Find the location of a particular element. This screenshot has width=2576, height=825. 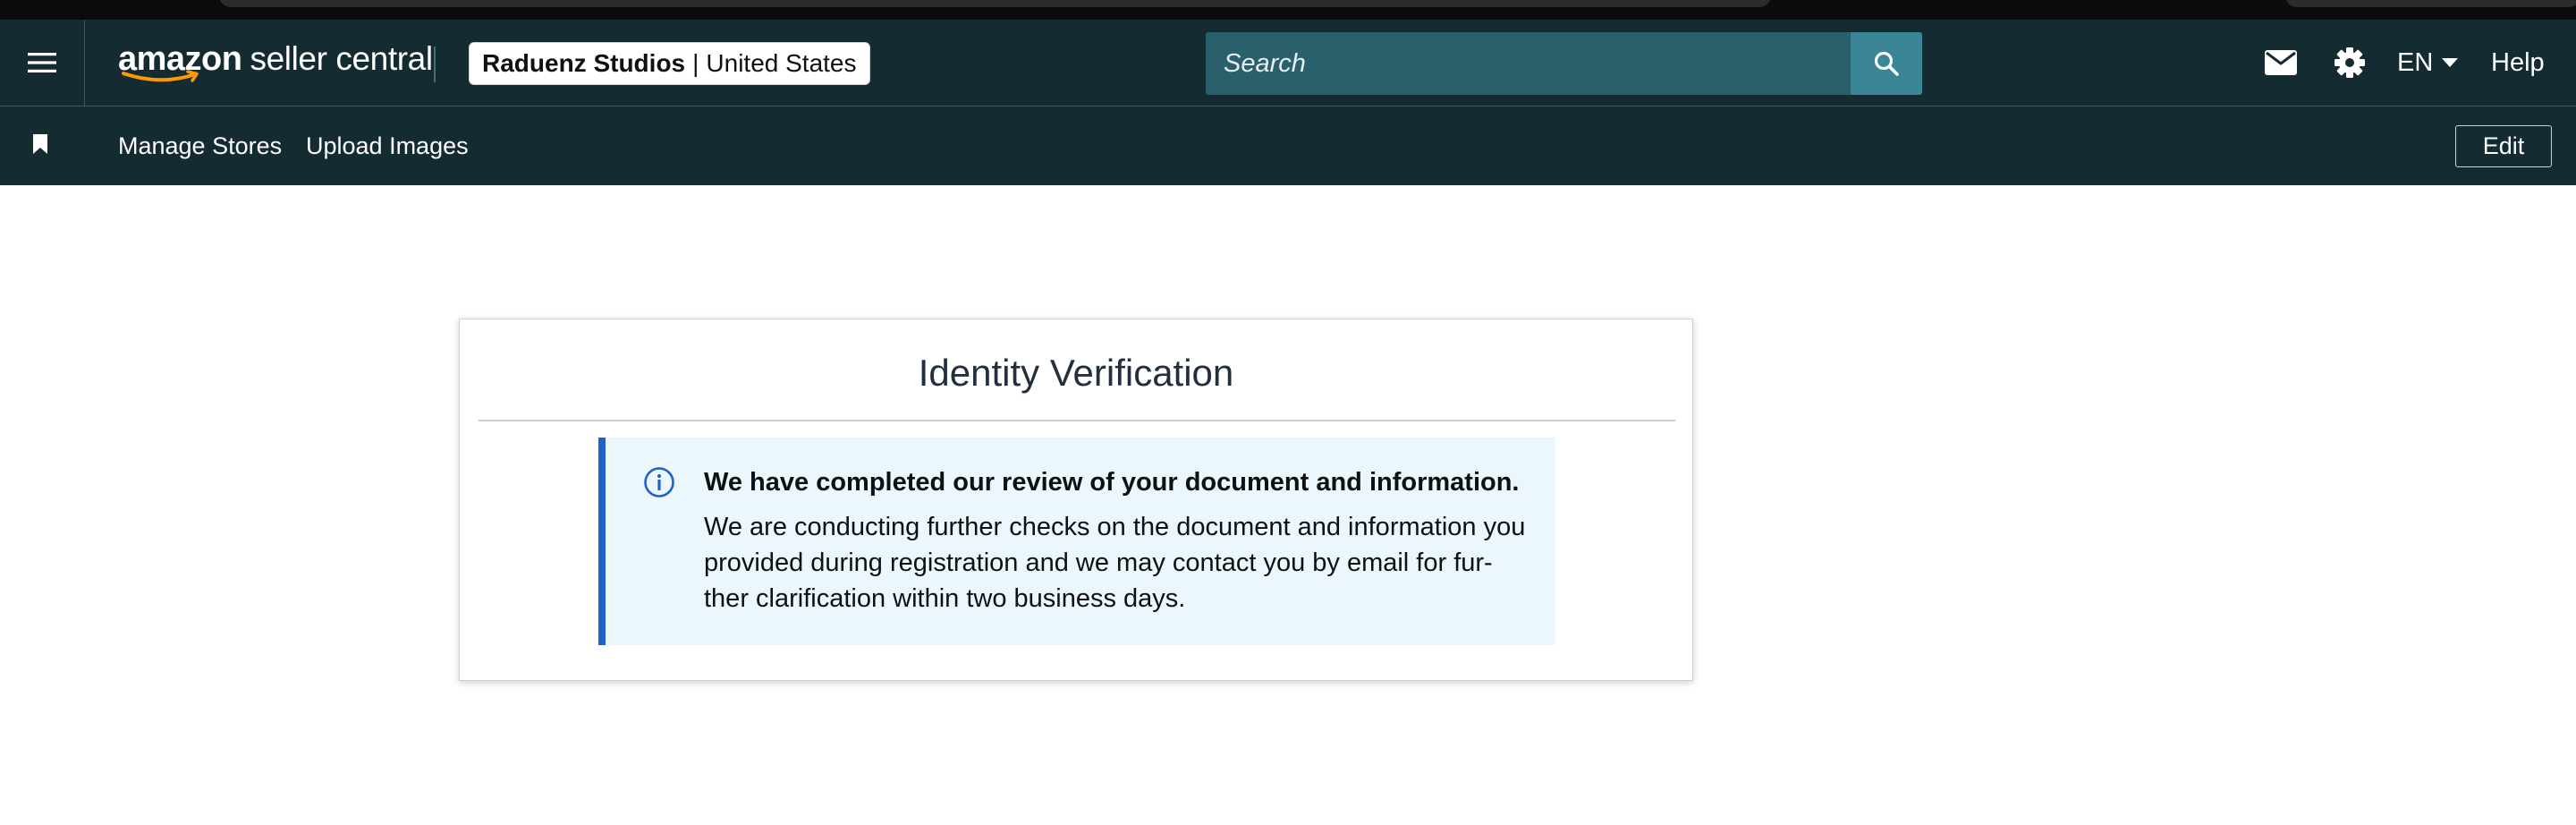

store-region: United States is located at coordinates (781, 63).